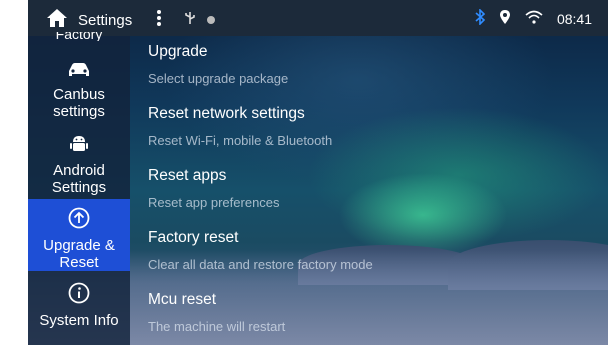 The width and height of the screenshot is (608, 345). I want to click on item-subtitle: Select upgrade package, so click(218, 78).